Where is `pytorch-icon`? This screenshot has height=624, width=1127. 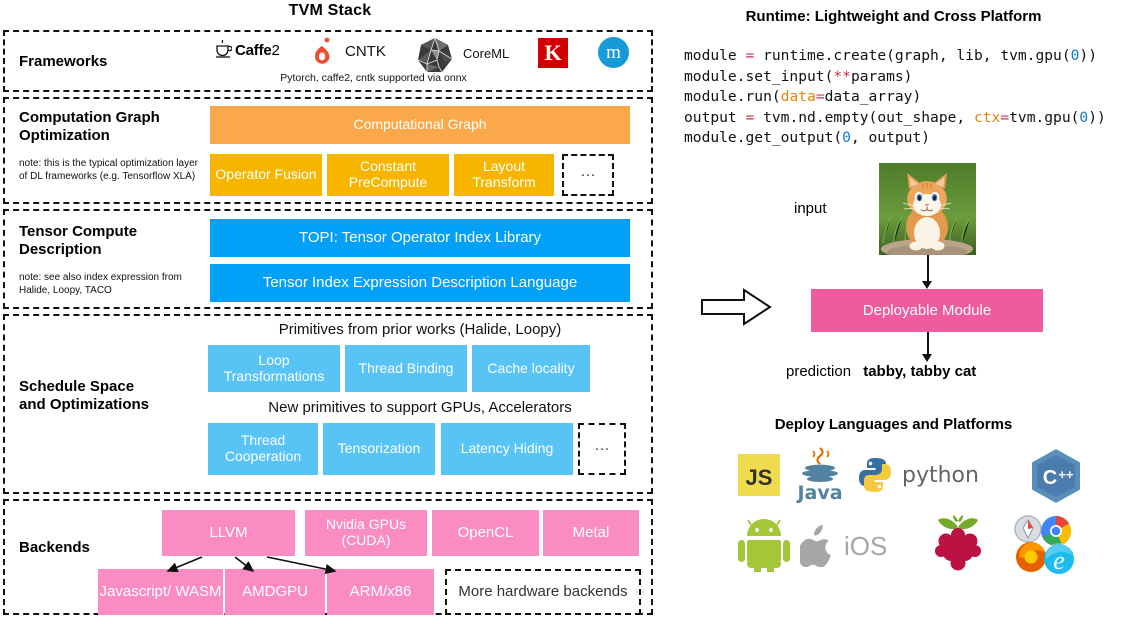 pytorch-icon is located at coordinates (322, 51).